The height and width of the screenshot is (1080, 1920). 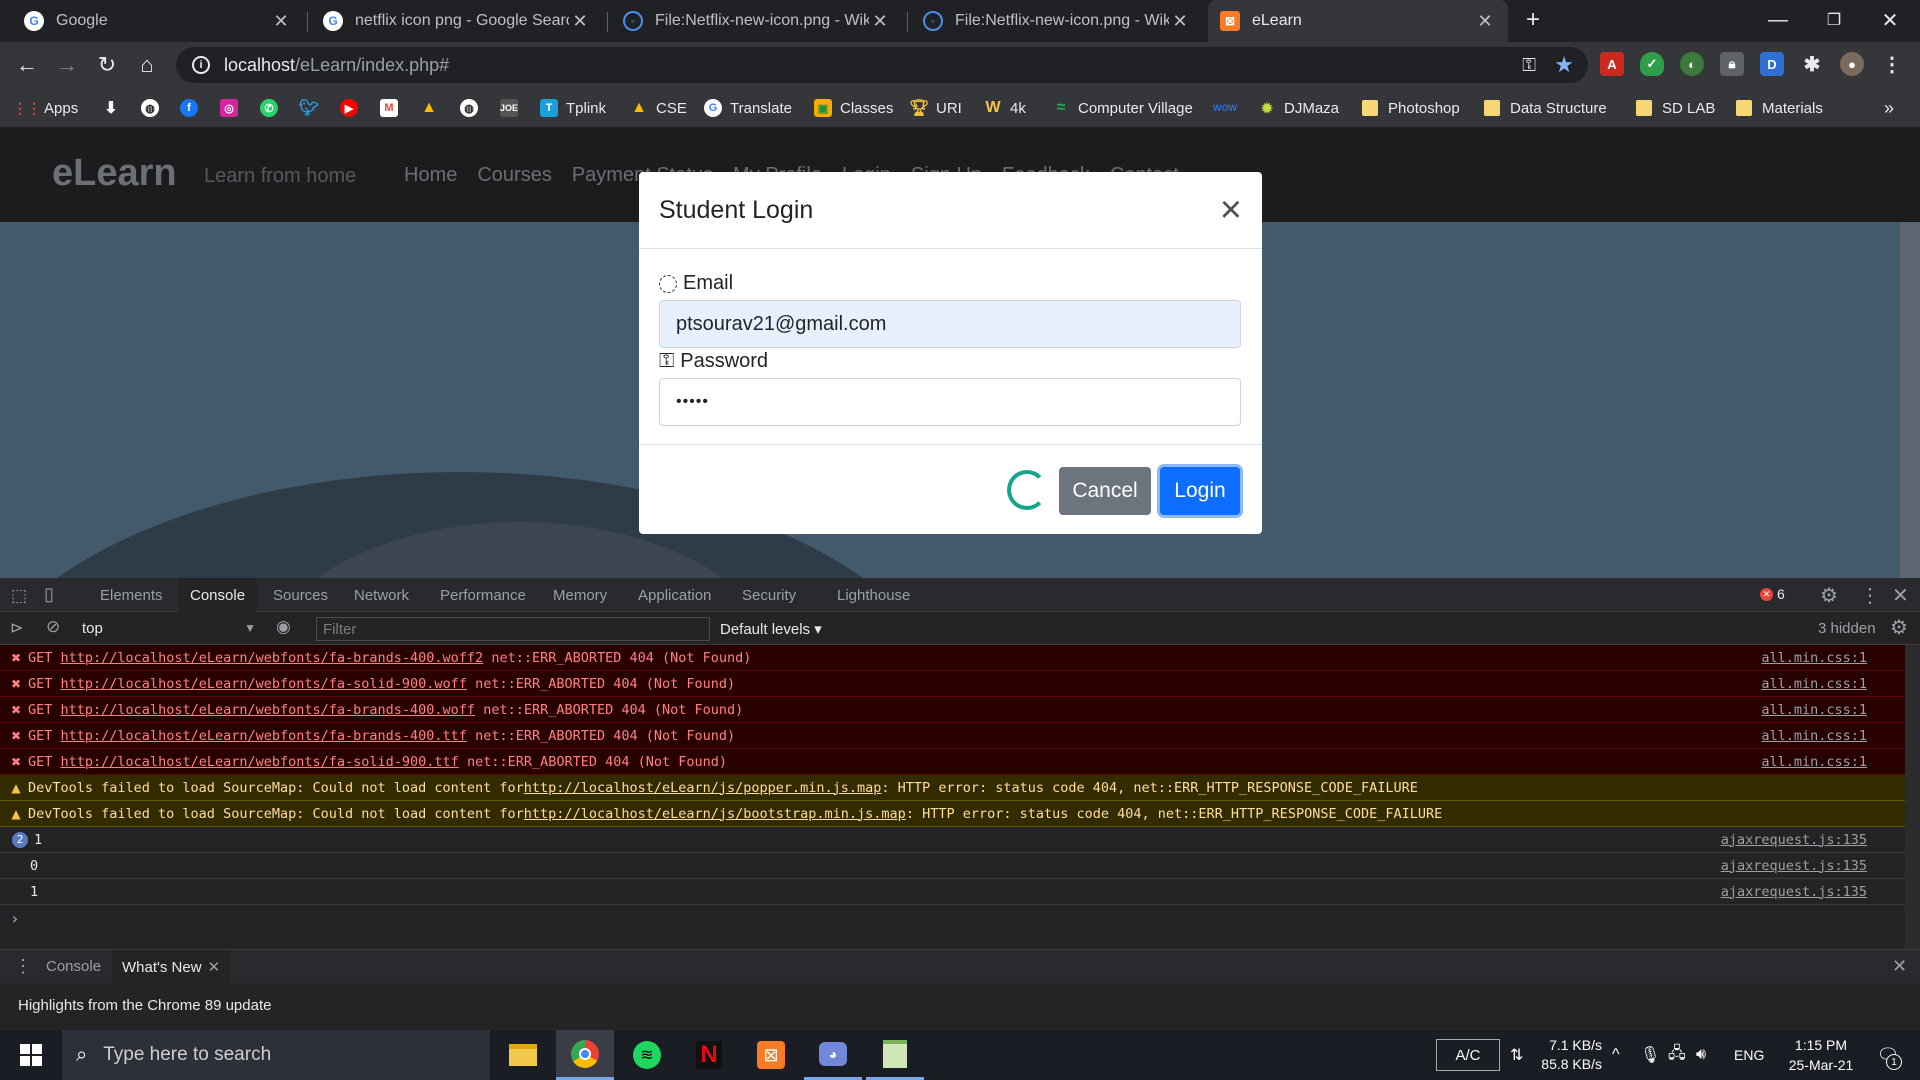 What do you see at coordinates (1778, 20) in the screenshot?
I see `minimize-icon: —` at bounding box center [1778, 20].